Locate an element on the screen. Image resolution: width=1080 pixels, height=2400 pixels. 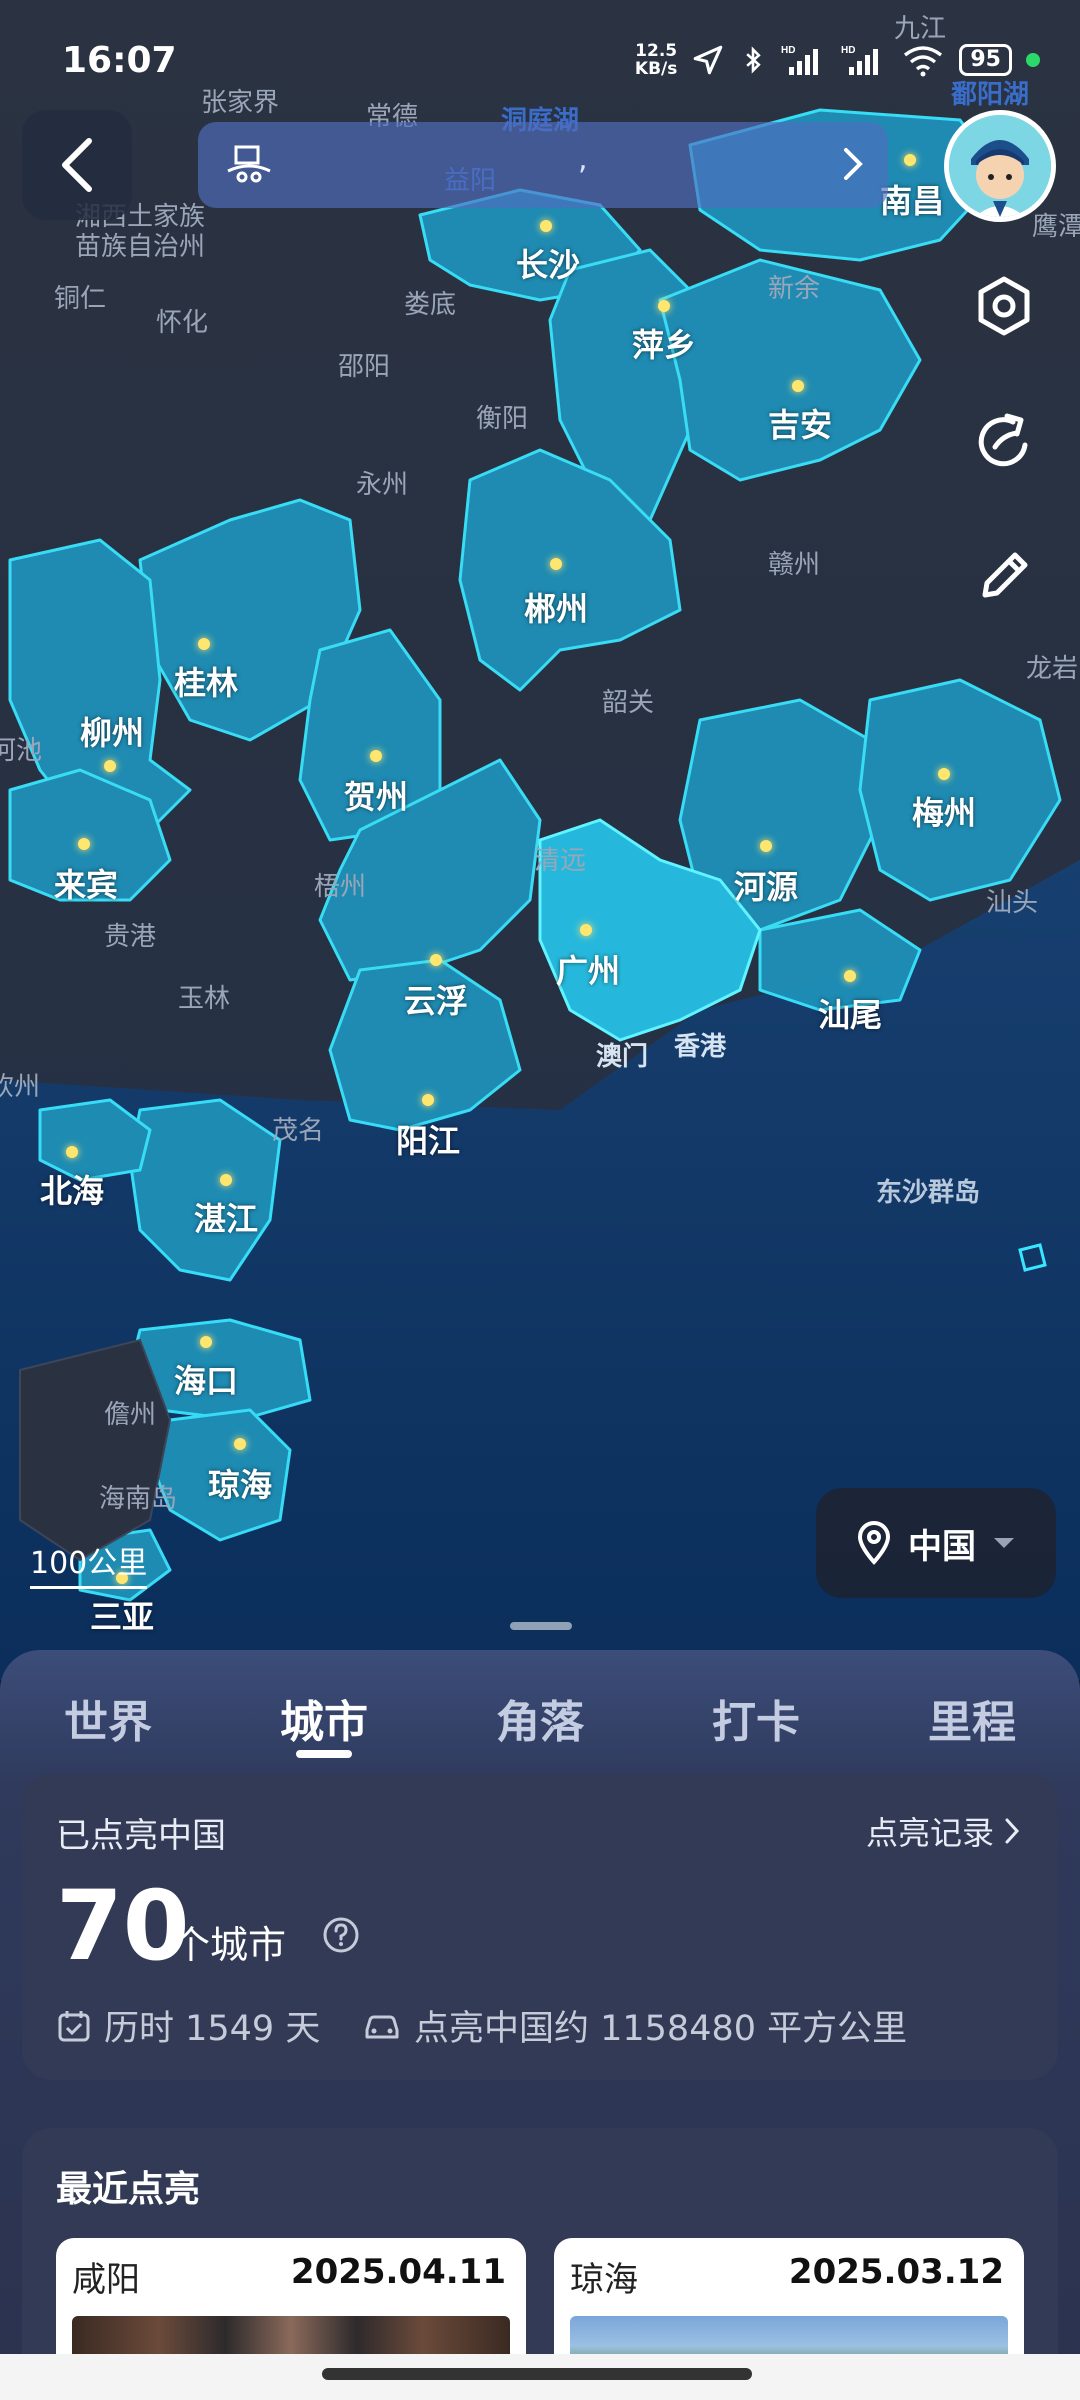
city-label: 河源 is located at coordinates (766, 885).